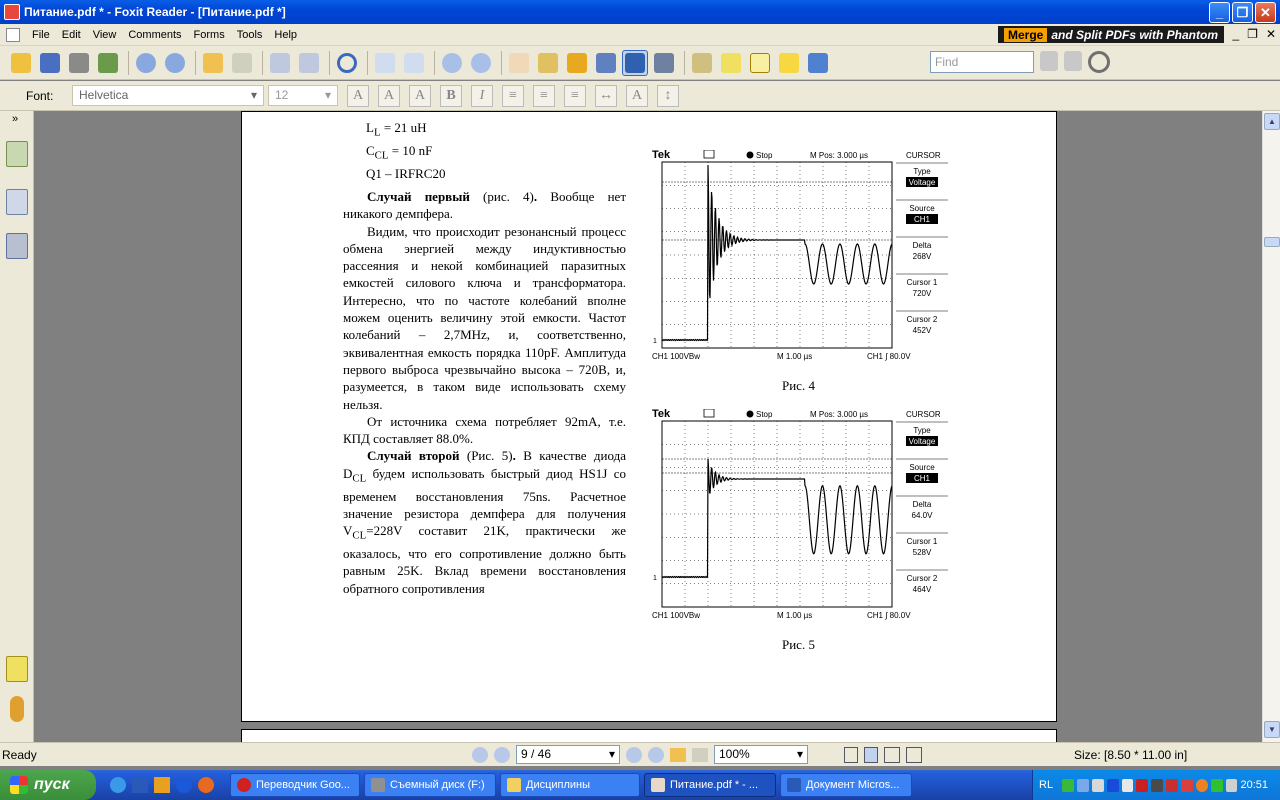 This screenshot has width=1280, height=800. Describe the element at coordinates (678, 754) in the screenshot. I see `back-icon` at that location.